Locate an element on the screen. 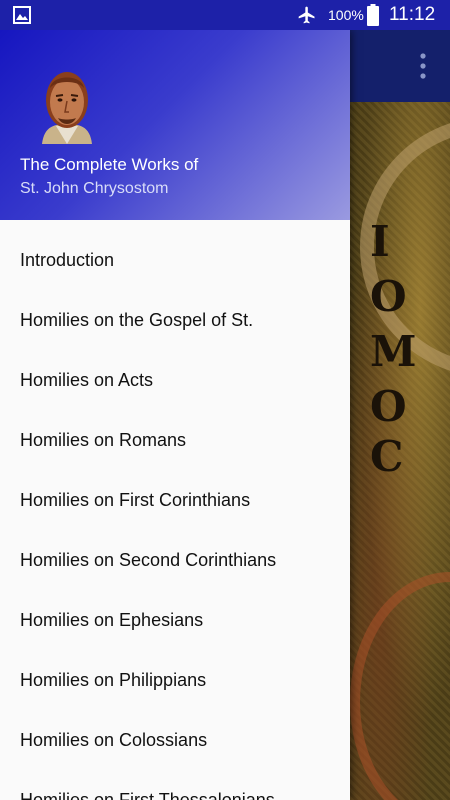  drawer-title: The Complete Works of is located at coordinates (109, 164).